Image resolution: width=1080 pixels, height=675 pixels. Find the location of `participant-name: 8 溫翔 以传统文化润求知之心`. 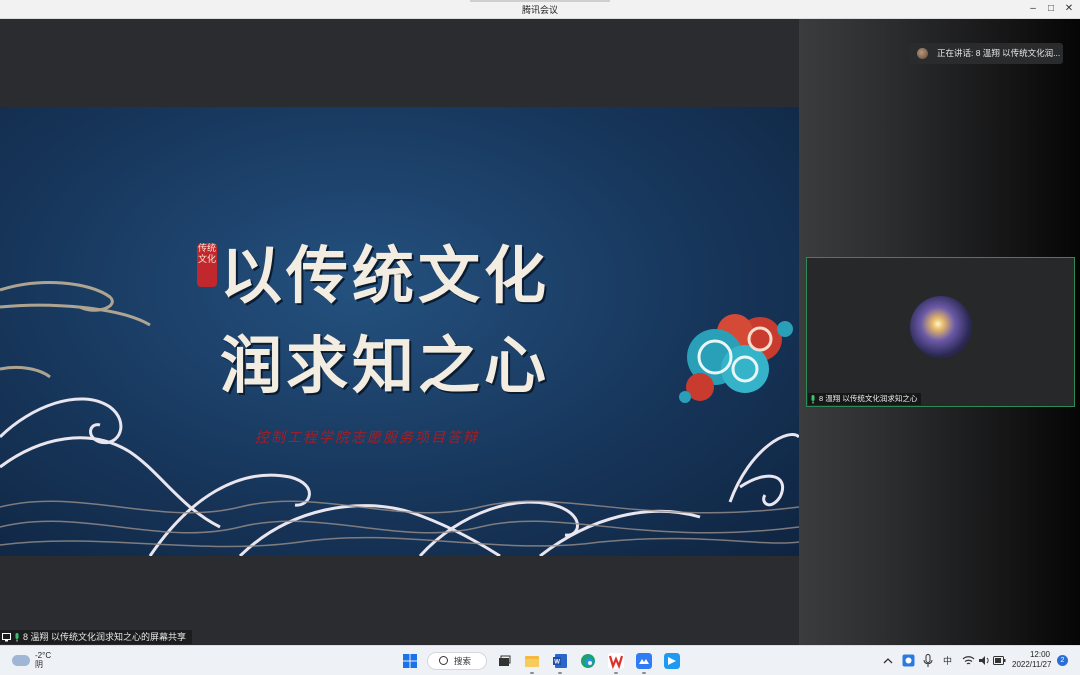

participant-name: 8 溫翔 以传统文化润求知之心 is located at coordinates (868, 398).